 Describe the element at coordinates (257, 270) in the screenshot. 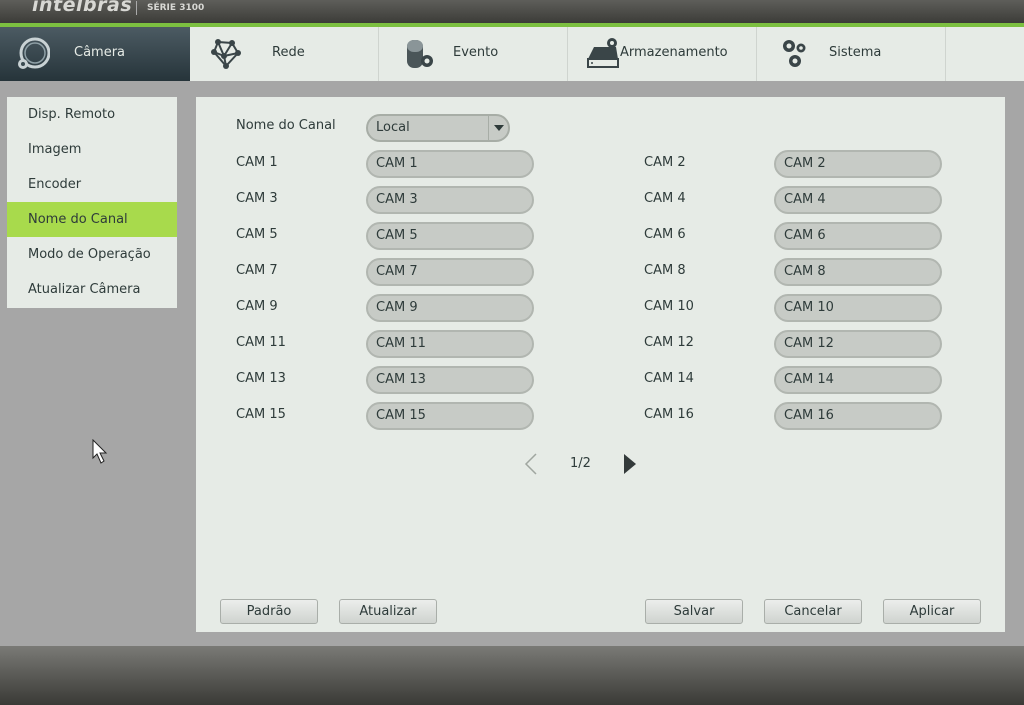

I see `channel-label: CAM 7` at that location.